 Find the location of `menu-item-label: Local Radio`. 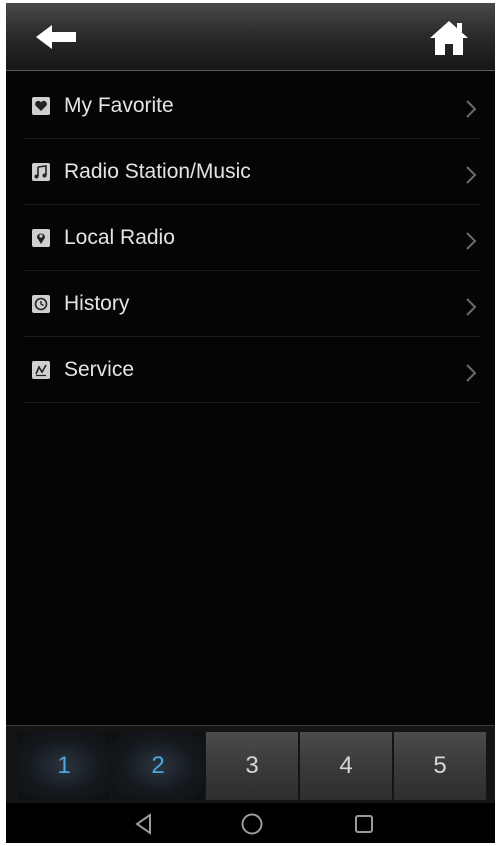

menu-item-label: Local Radio is located at coordinates (119, 237).